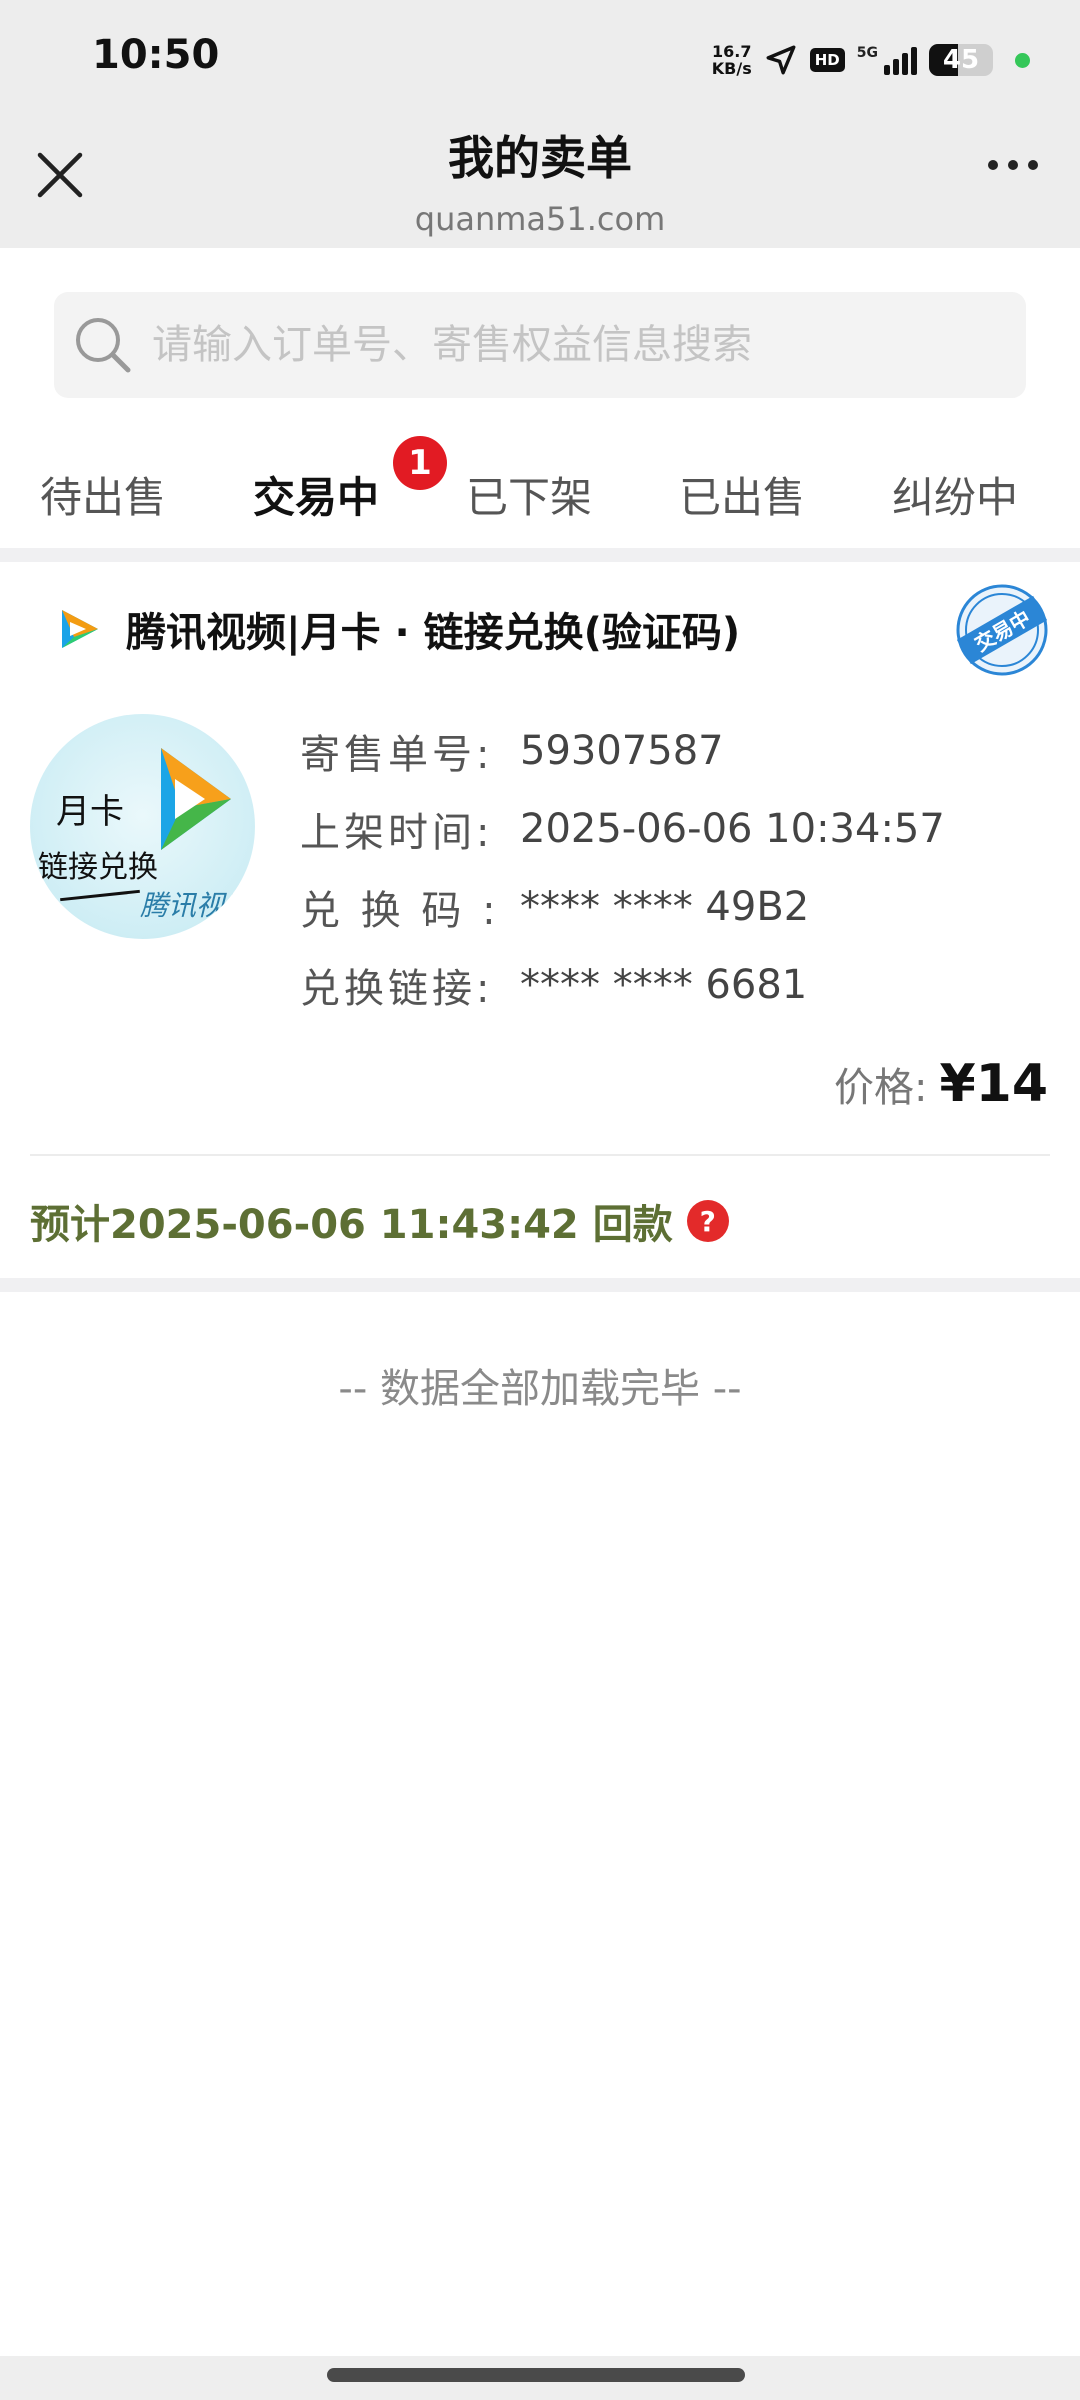  Describe the element at coordinates (731, 60) in the screenshot. I see `network-speed: 16.7 KB/s` at that location.